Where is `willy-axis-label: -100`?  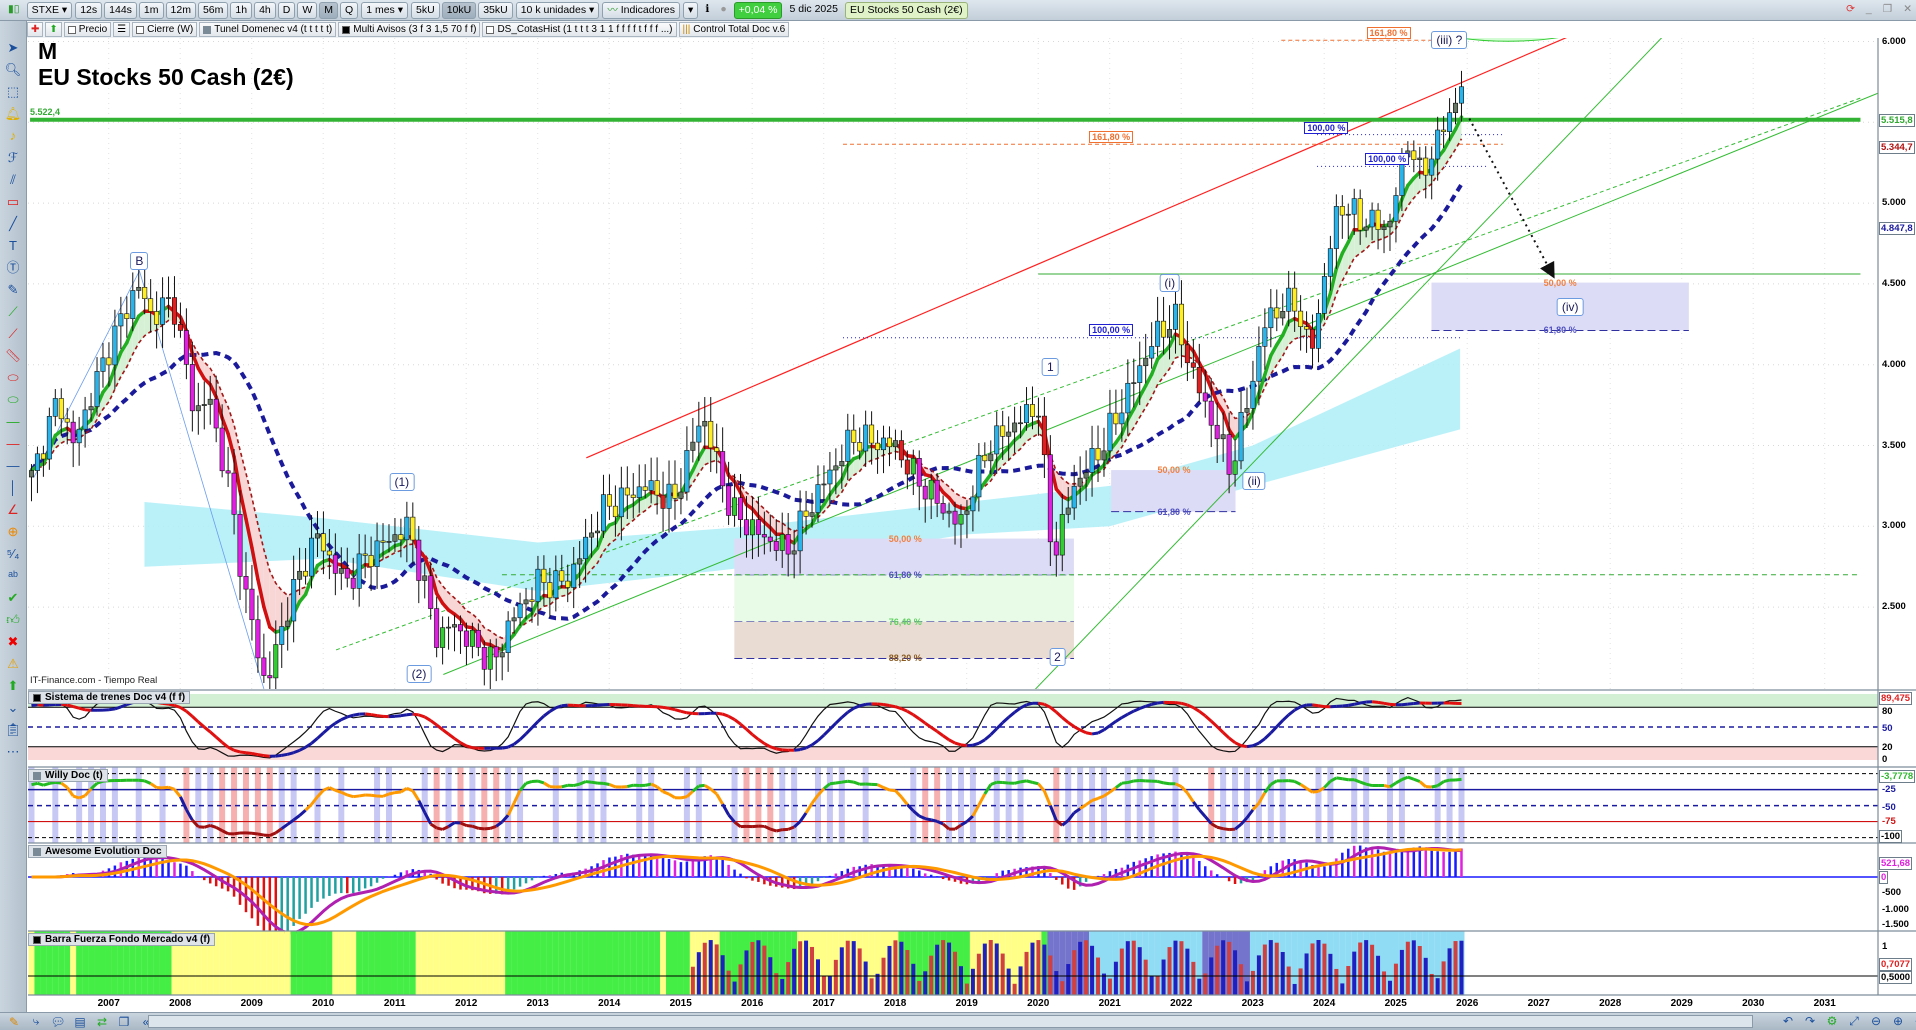 willy-axis-label: -100 is located at coordinates (1891, 836).